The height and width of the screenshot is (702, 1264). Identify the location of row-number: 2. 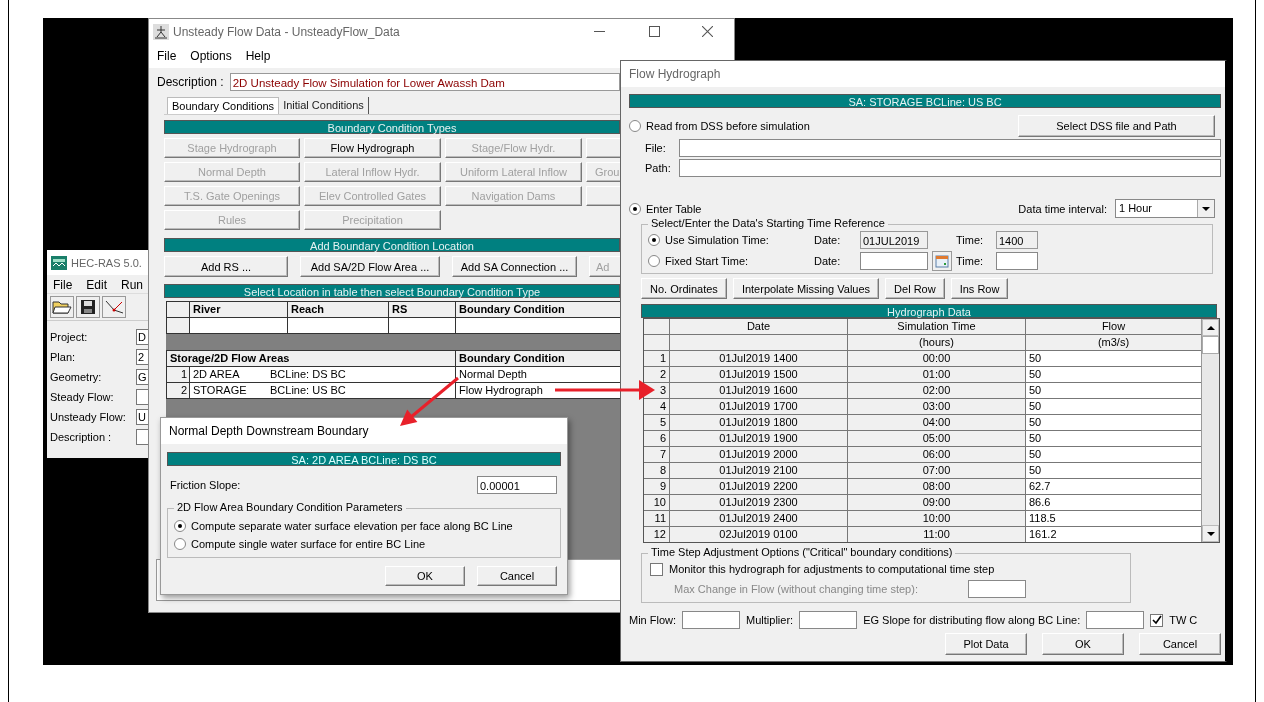
(178, 390).